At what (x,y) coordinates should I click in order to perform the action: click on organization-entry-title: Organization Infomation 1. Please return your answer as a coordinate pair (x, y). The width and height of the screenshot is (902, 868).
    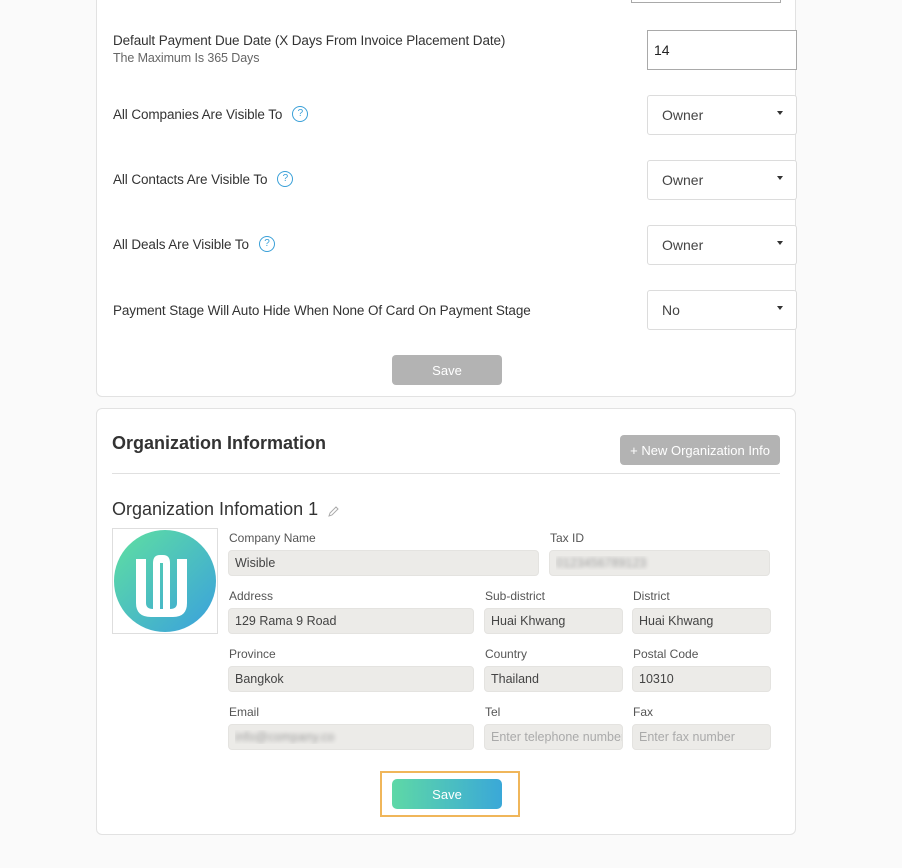
    Looking at the image, I should click on (226, 509).